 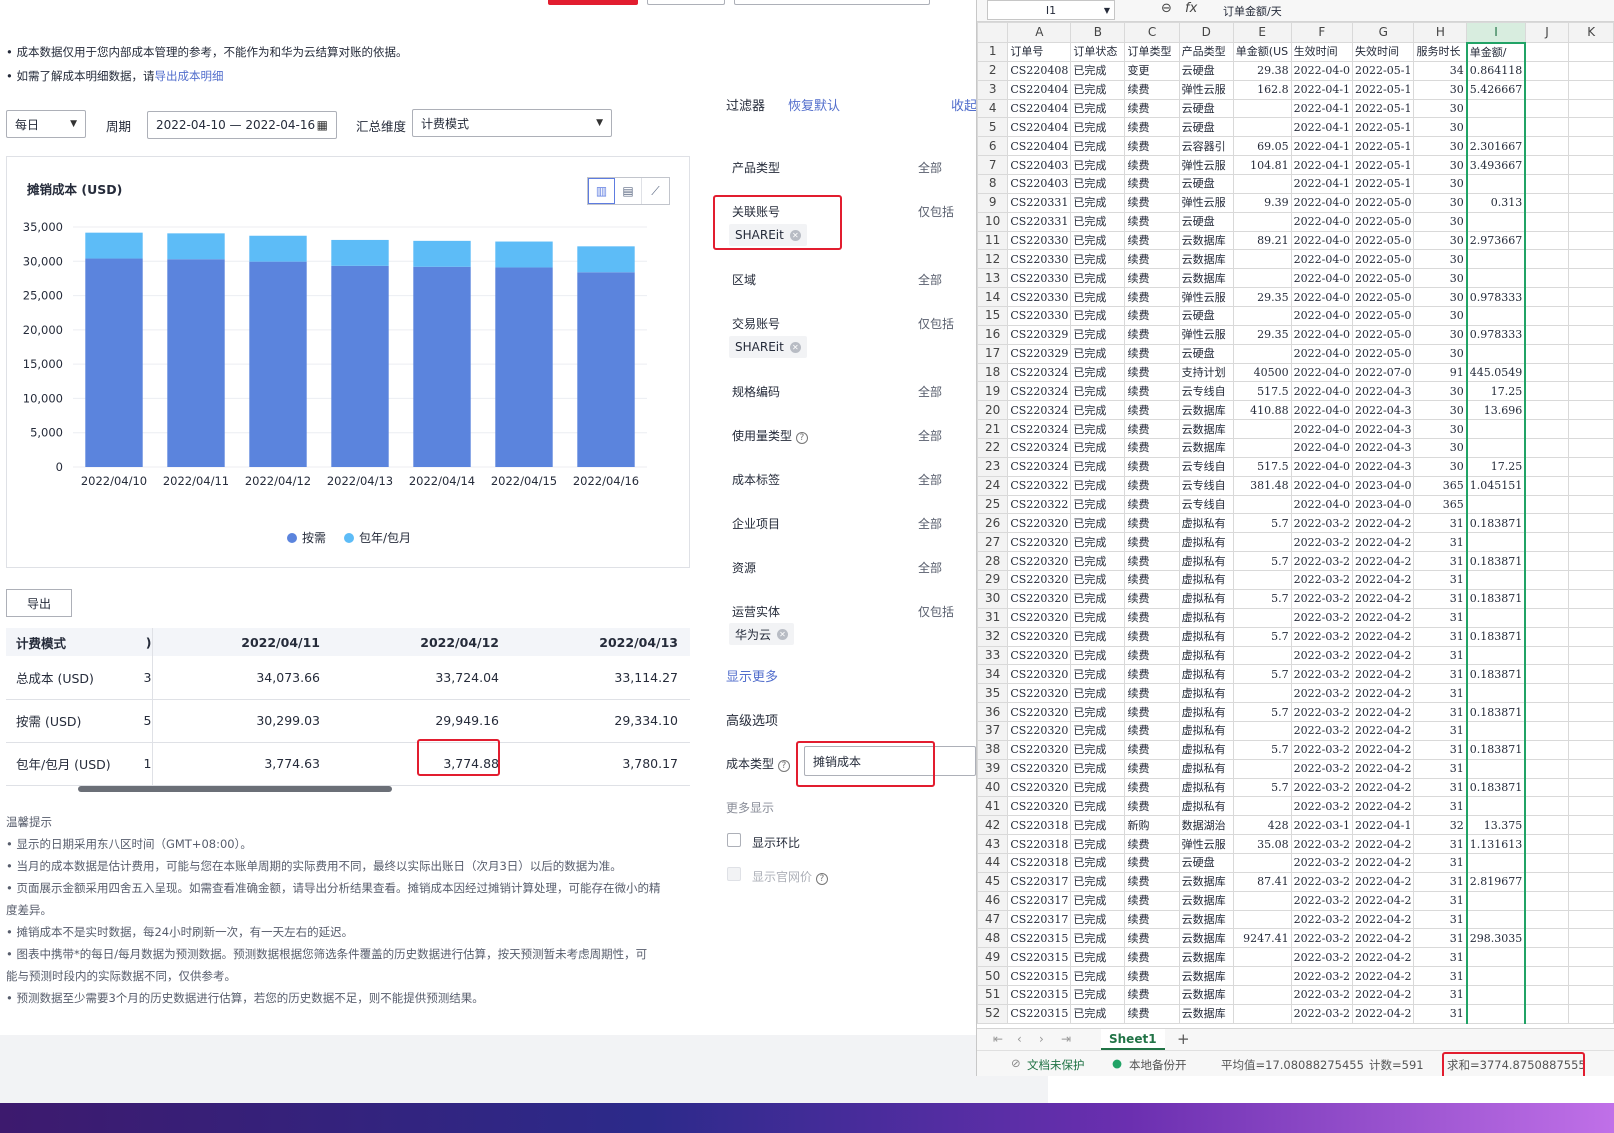 What do you see at coordinates (1262, 636) in the screenshot?
I see `cell: 5.7` at bounding box center [1262, 636].